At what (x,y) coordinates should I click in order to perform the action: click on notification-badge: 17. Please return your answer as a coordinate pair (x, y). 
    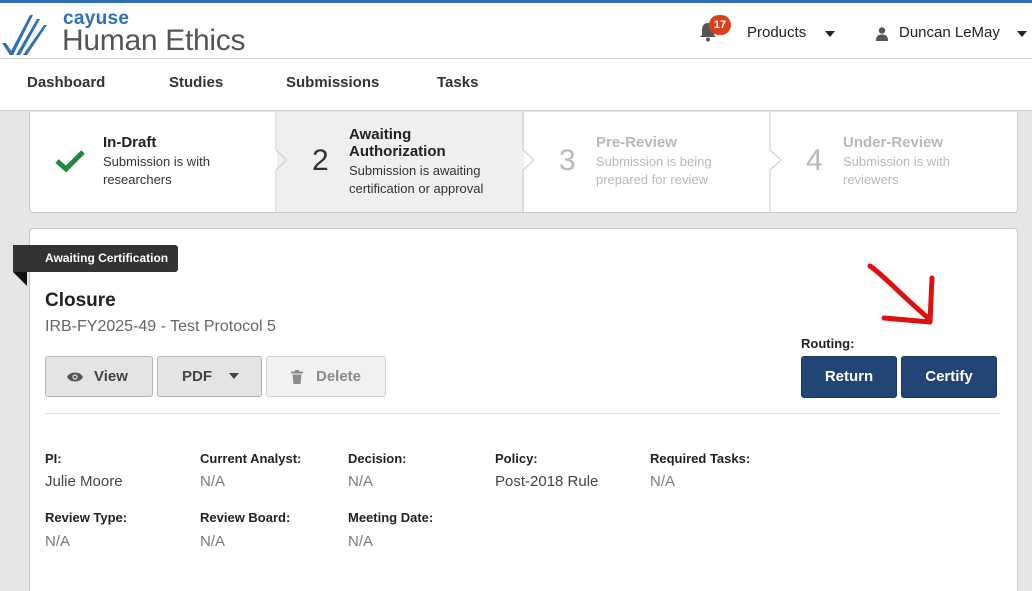
    Looking at the image, I should click on (720, 25).